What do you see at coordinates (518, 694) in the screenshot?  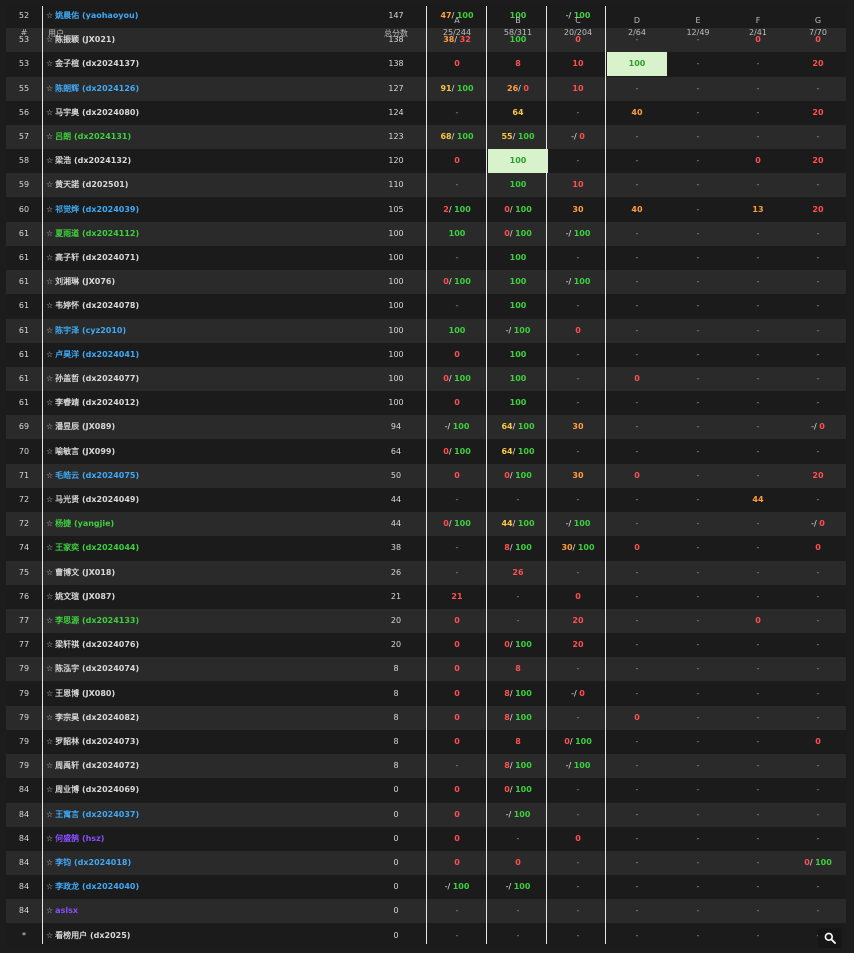 I see `problem-b-cell: 8/ 100` at bounding box center [518, 694].